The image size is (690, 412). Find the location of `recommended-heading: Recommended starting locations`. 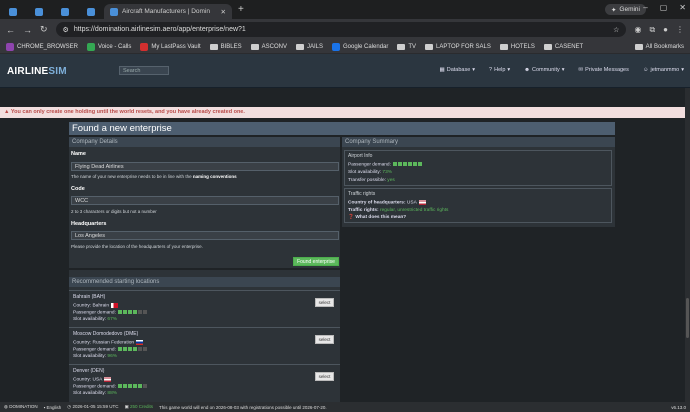

recommended-heading: Recommended starting locations is located at coordinates (204, 282).